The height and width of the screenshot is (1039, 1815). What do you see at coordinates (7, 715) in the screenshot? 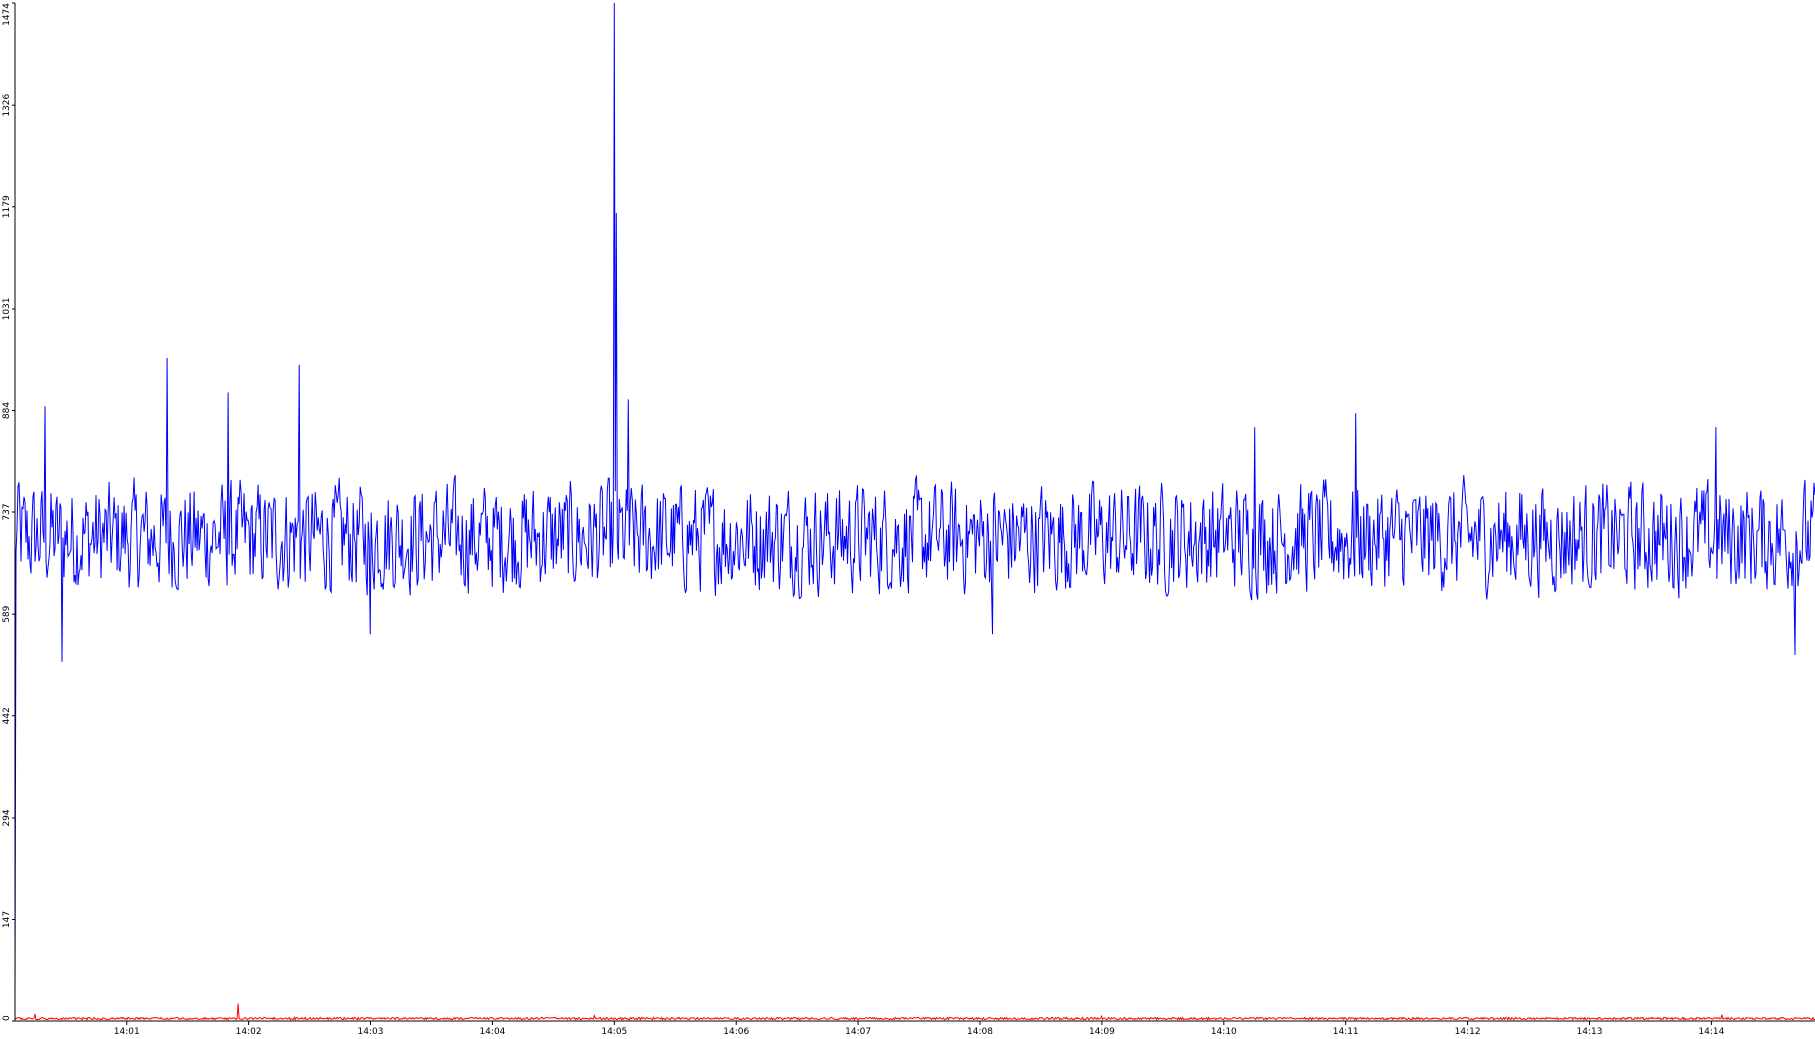
I see `y-tick-label: 442` at bounding box center [7, 715].